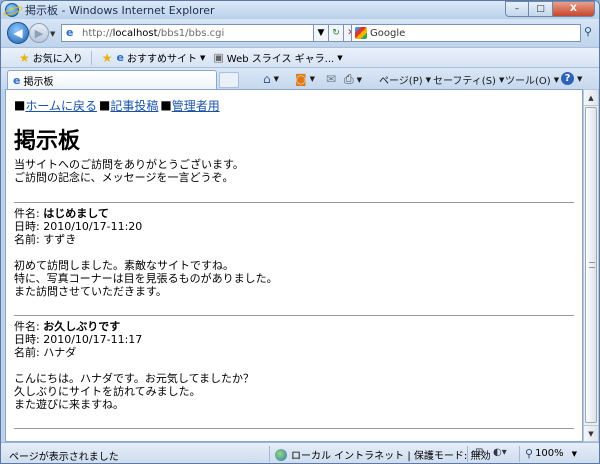 This screenshot has width=600, height=464. I want to click on tab-label: 掲示板, so click(38, 82).